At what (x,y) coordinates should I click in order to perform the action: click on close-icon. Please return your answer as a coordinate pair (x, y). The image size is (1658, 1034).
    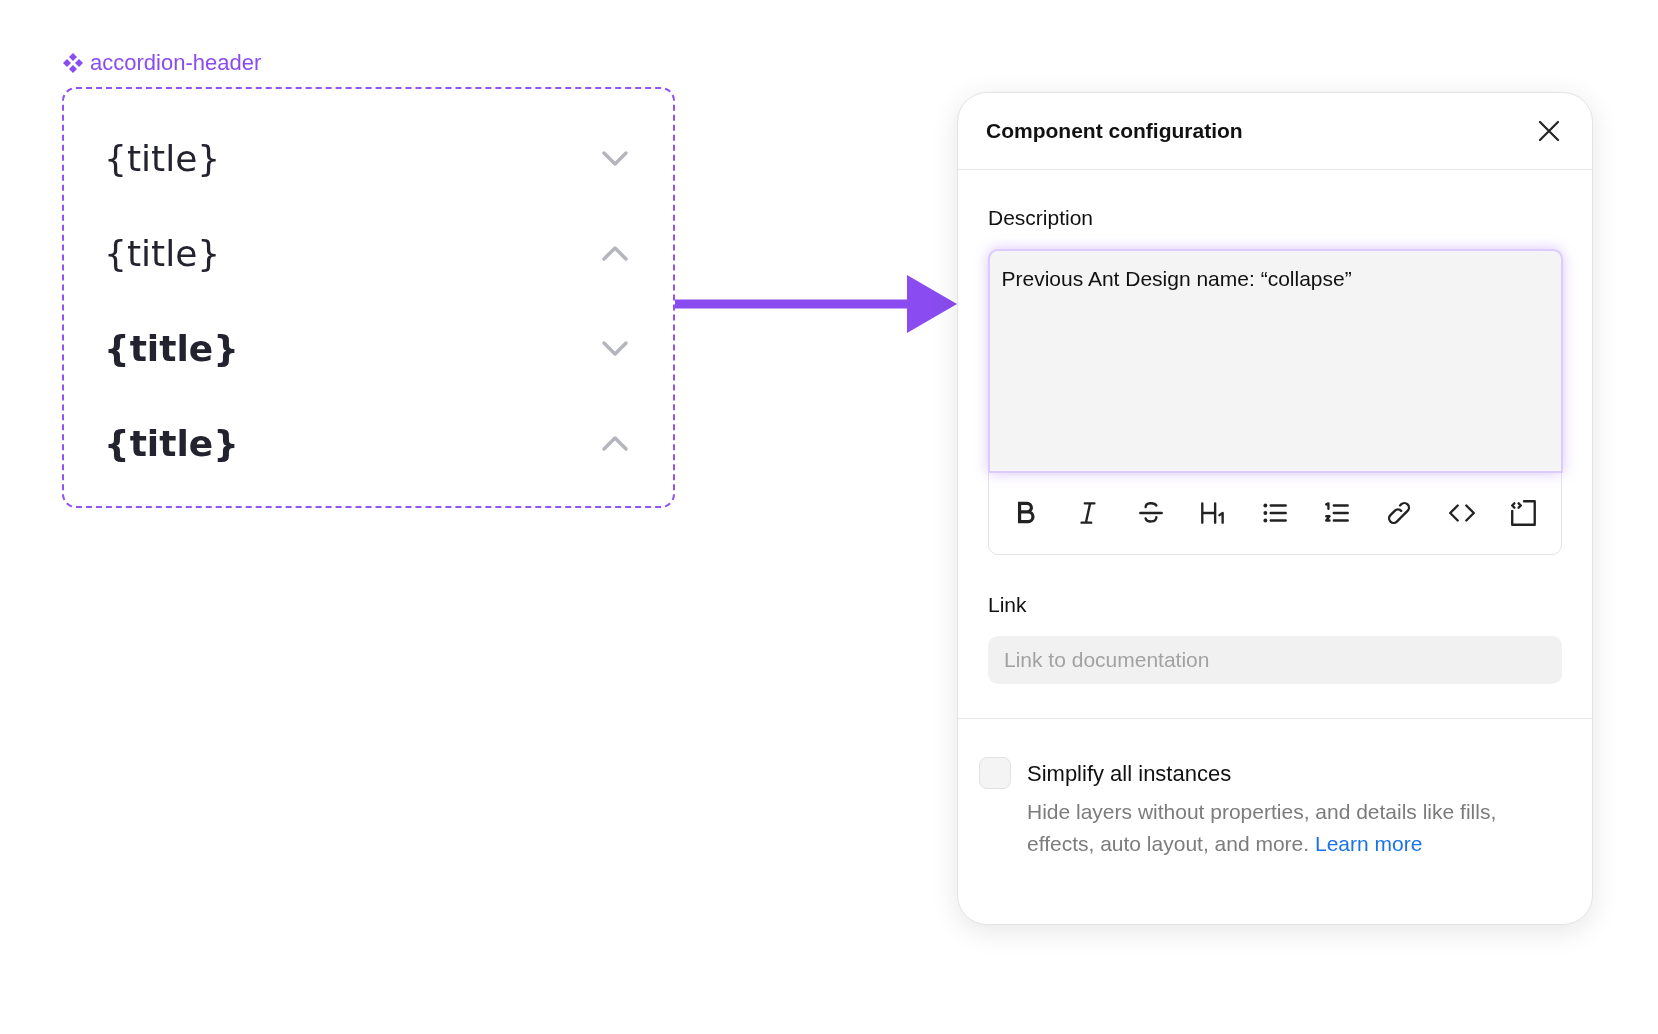
    Looking at the image, I should click on (1549, 131).